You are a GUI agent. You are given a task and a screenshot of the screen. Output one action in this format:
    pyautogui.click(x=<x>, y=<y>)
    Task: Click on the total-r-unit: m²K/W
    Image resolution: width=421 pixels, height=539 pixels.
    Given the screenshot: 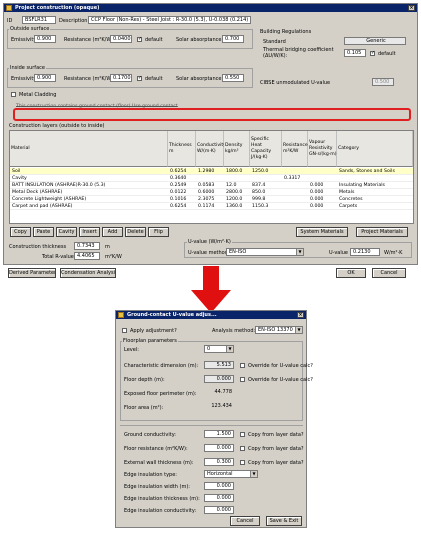 What is the action you would take?
    pyautogui.click(x=113, y=257)
    